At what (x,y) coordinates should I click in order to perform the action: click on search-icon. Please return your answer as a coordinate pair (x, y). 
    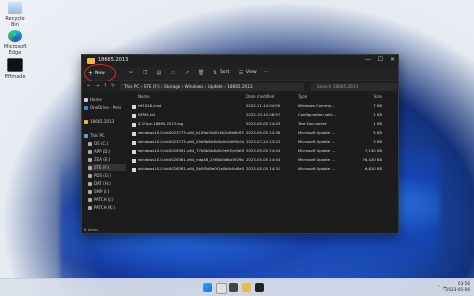
    Looking at the image, I should click on (221, 288).